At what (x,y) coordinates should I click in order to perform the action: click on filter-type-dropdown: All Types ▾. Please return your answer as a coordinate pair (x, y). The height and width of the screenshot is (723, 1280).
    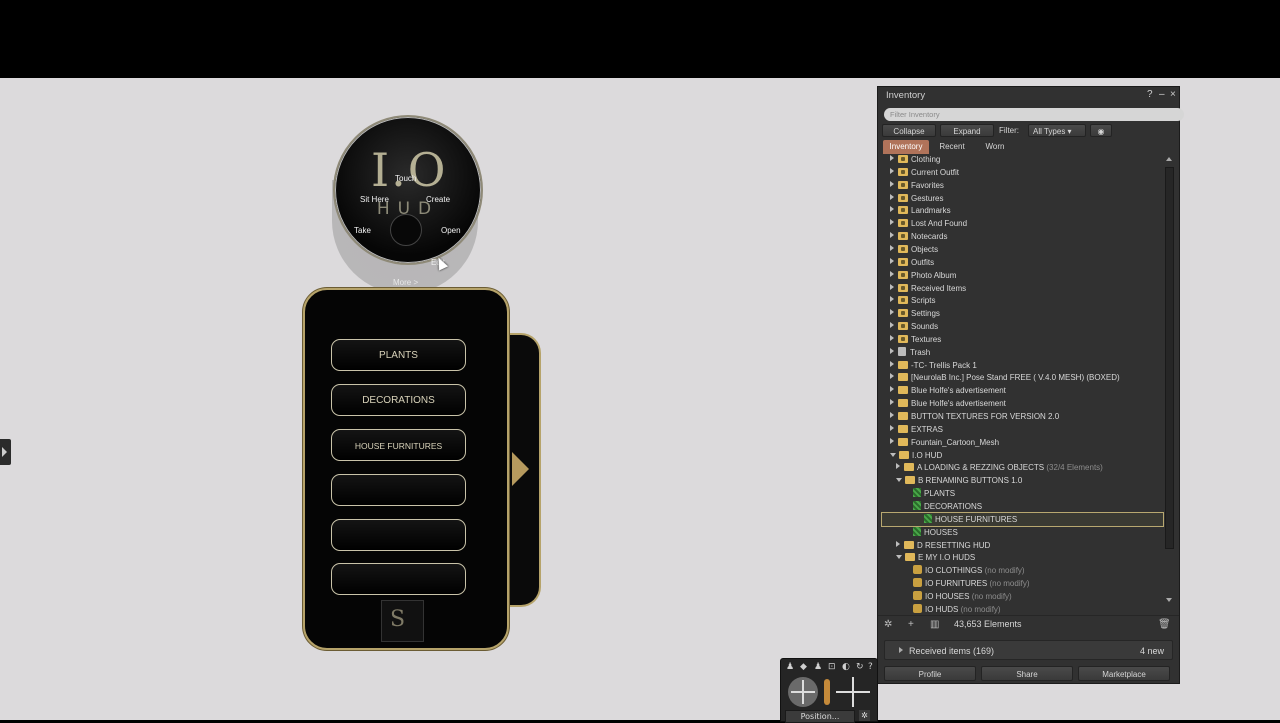
    Looking at the image, I should click on (1057, 130).